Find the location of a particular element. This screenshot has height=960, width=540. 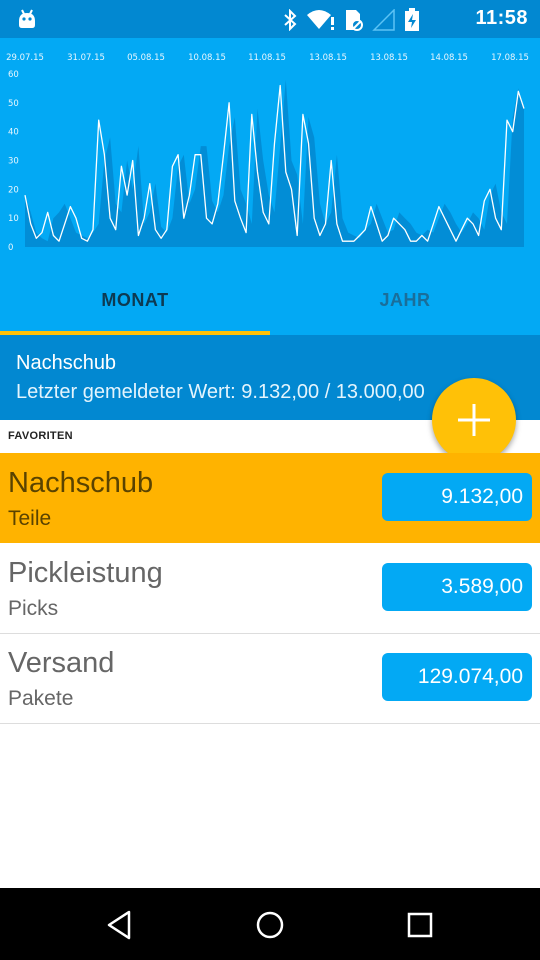

list-item-versand: Versand Pakete 129.074,00 is located at coordinates (270, 678).